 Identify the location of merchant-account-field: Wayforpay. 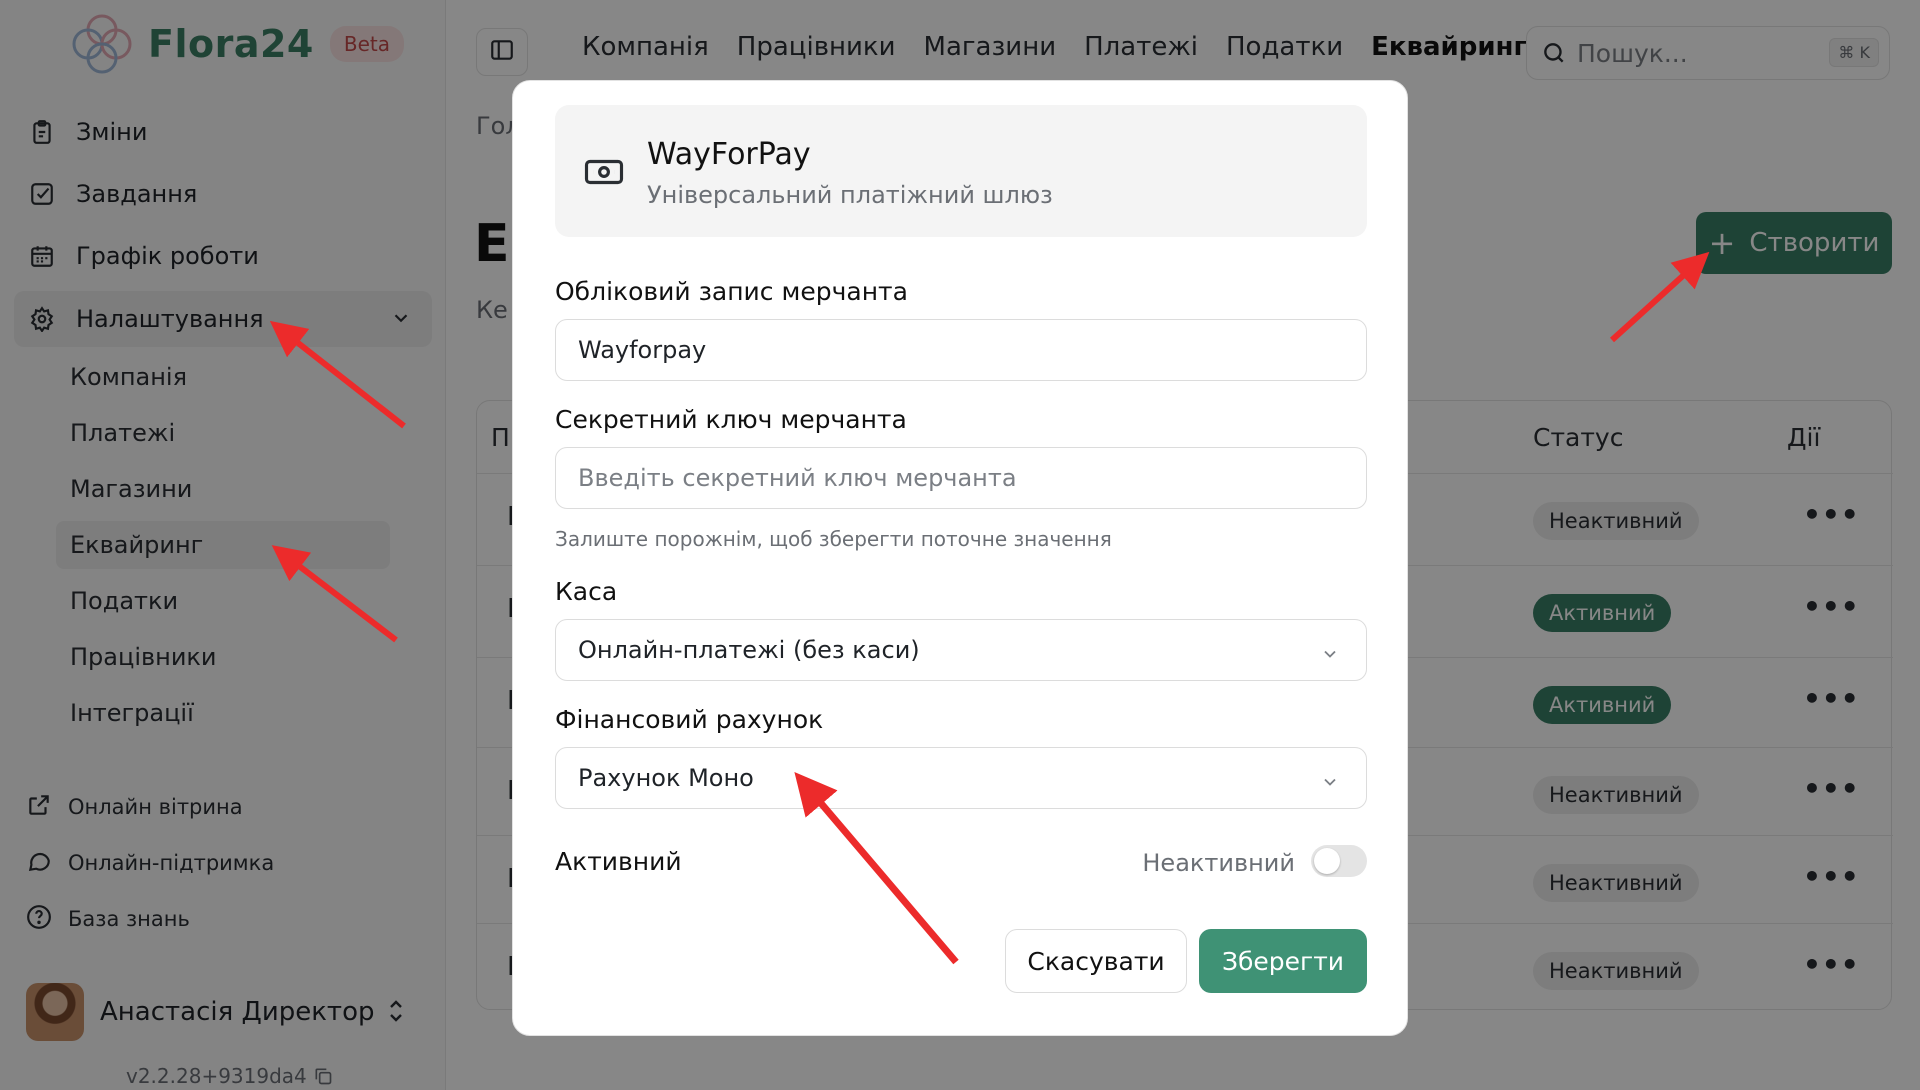
(961, 350).